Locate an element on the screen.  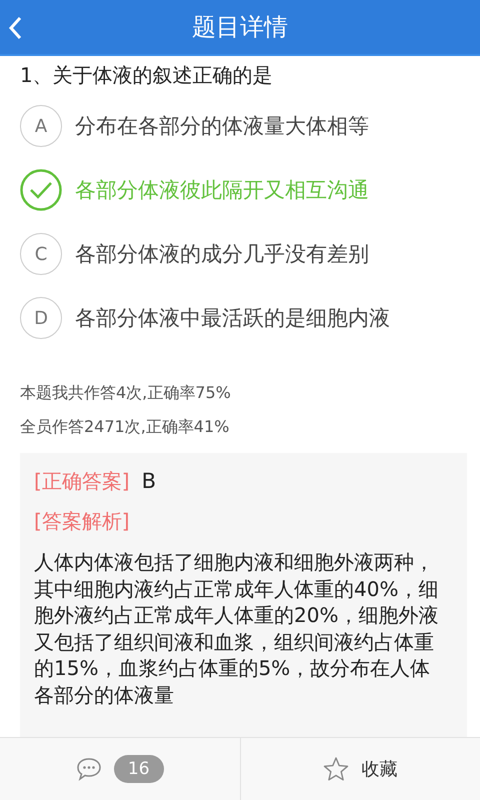
option-text: 分布在各部分的体液量大体相等 is located at coordinates (222, 126).